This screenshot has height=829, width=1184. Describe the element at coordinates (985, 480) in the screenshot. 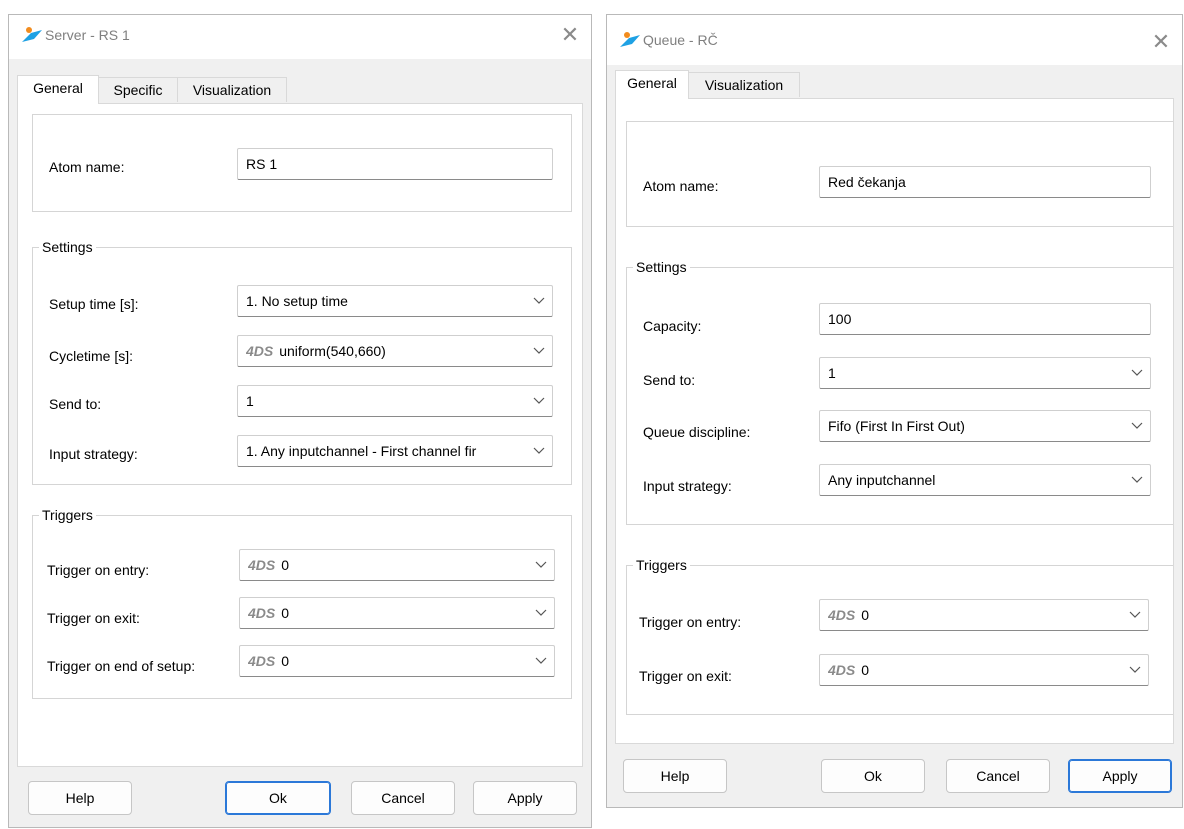

I see `input-strategy-select: Any inputchannel` at that location.